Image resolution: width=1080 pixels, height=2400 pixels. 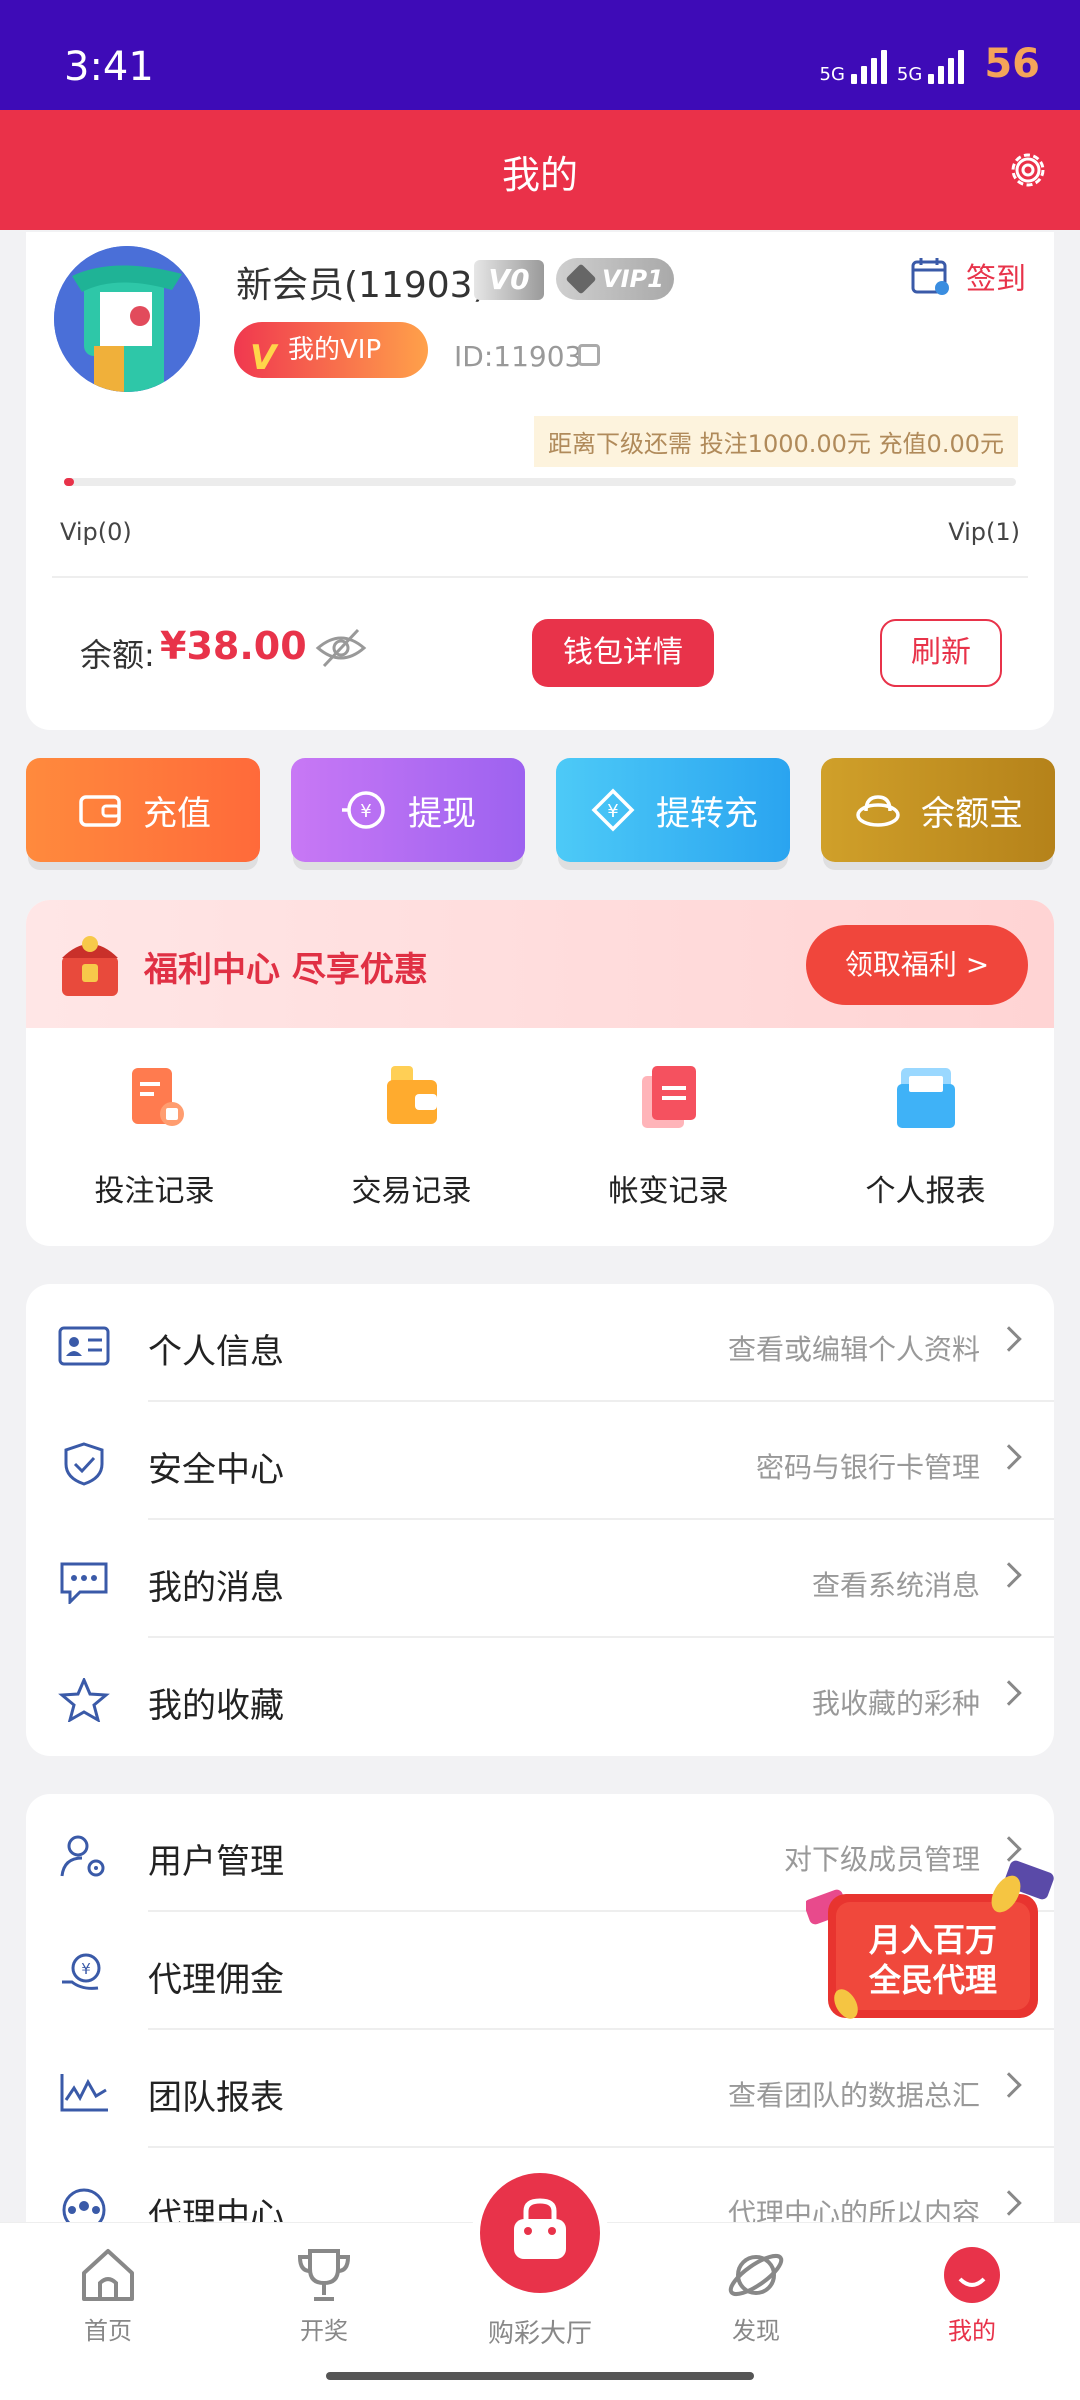 I want to click on recharge-button: 充值, so click(x=143, y=810).